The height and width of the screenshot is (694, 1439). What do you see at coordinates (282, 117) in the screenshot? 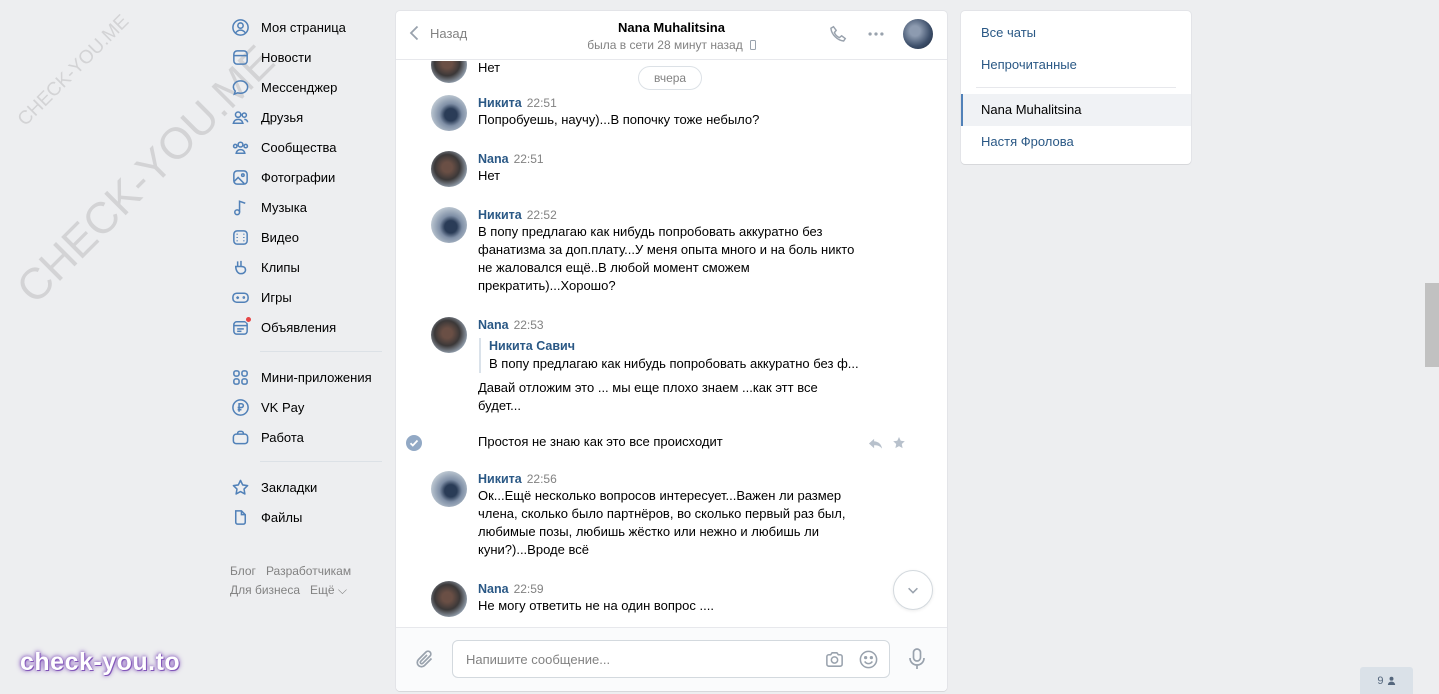
I see `nav-label: Друзья` at bounding box center [282, 117].